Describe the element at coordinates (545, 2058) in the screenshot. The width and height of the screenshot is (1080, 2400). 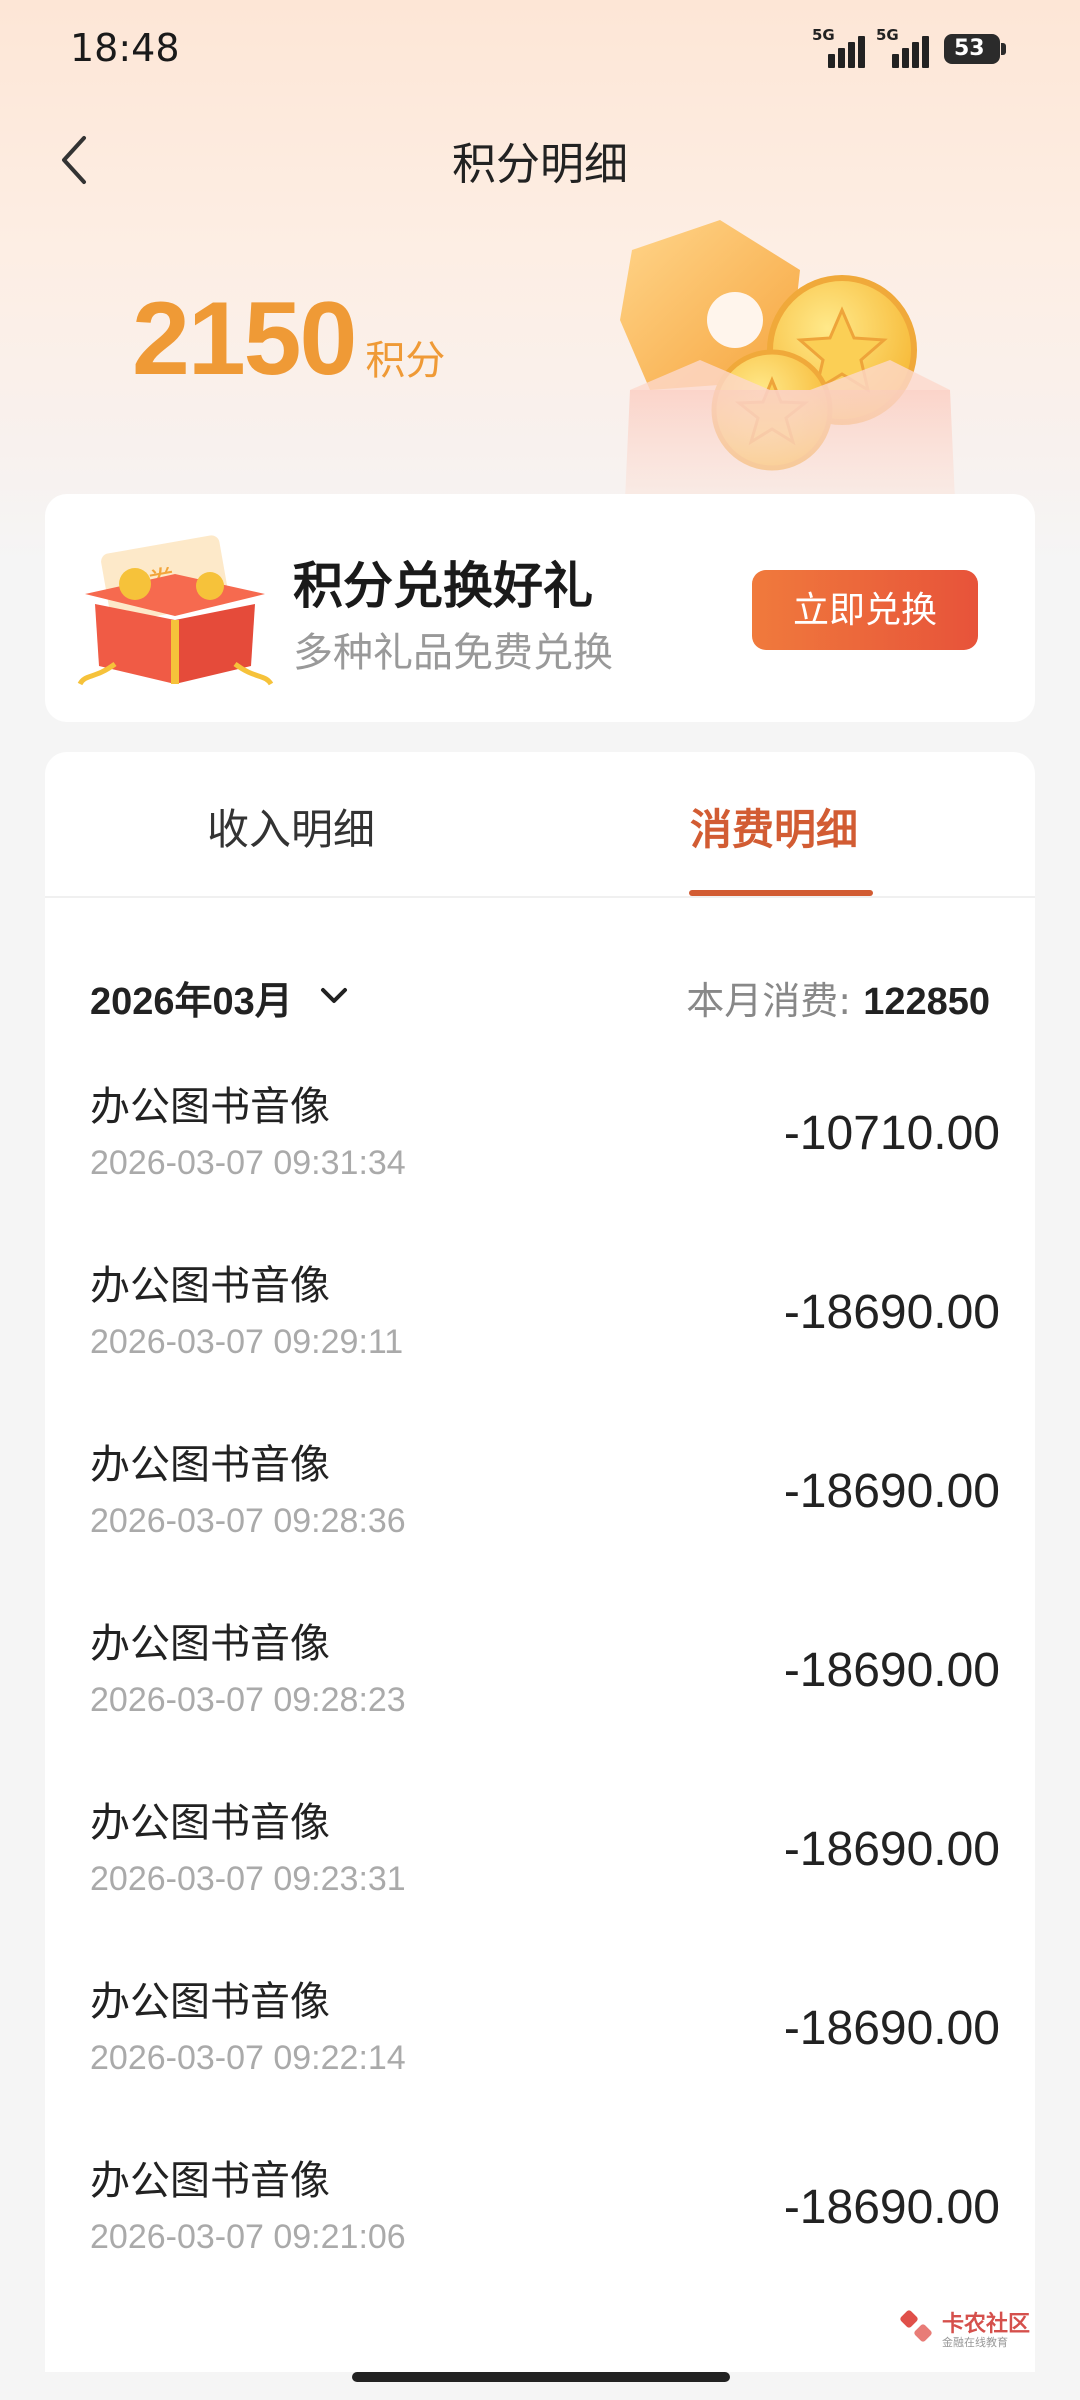
I see `list-item: 办公图书音像 2026-03-07 09:22:14 -18690.00` at that location.